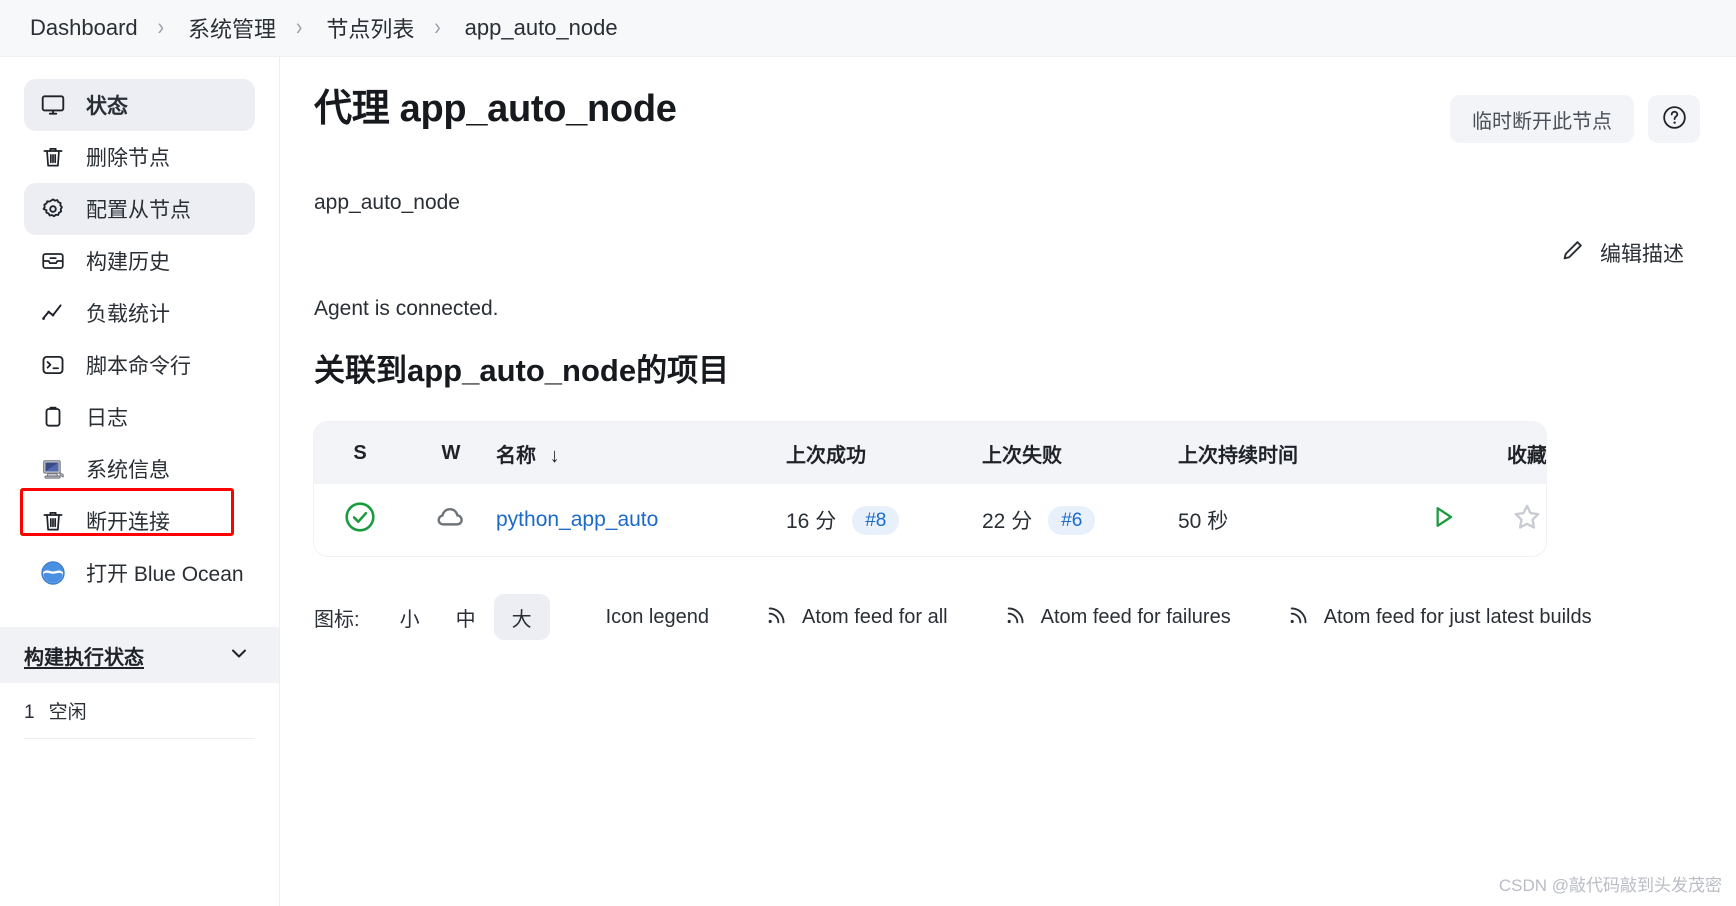 The image size is (1736, 906). I want to click on sidebar-item-delete-node: 删除节点, so click(139, 157).